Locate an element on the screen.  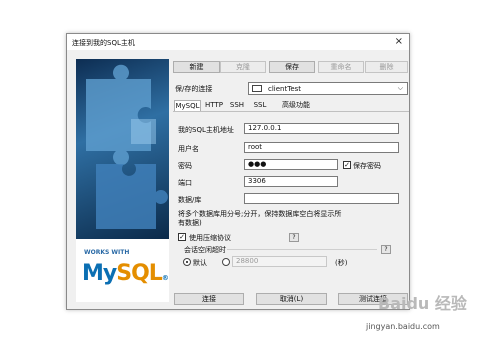
title-bar: 连接到我的SQL主机 × is located at coordinates (238, 42).